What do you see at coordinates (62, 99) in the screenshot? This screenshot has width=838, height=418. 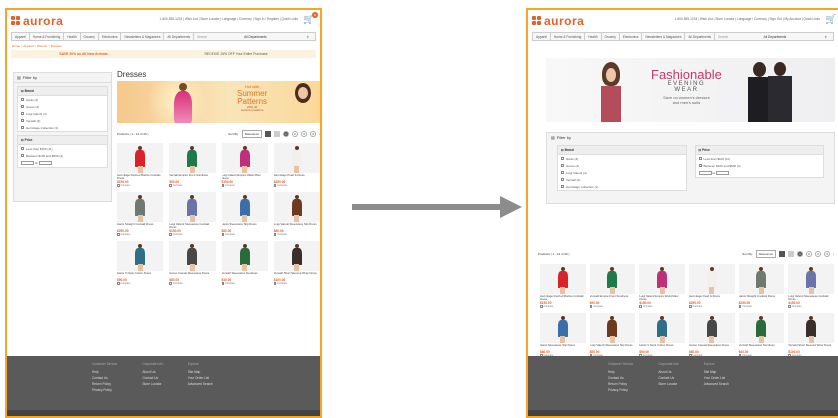 I see `facet-option: Hanis (4)` at bounding box center [62, 99].